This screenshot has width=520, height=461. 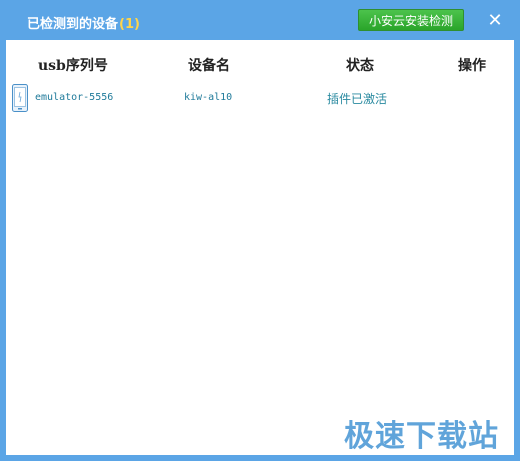 What do you see at coordinates (421, 436) in the screenshot?
I see `watermark-logo: 极速下载站` at bounding box center [421, 436].